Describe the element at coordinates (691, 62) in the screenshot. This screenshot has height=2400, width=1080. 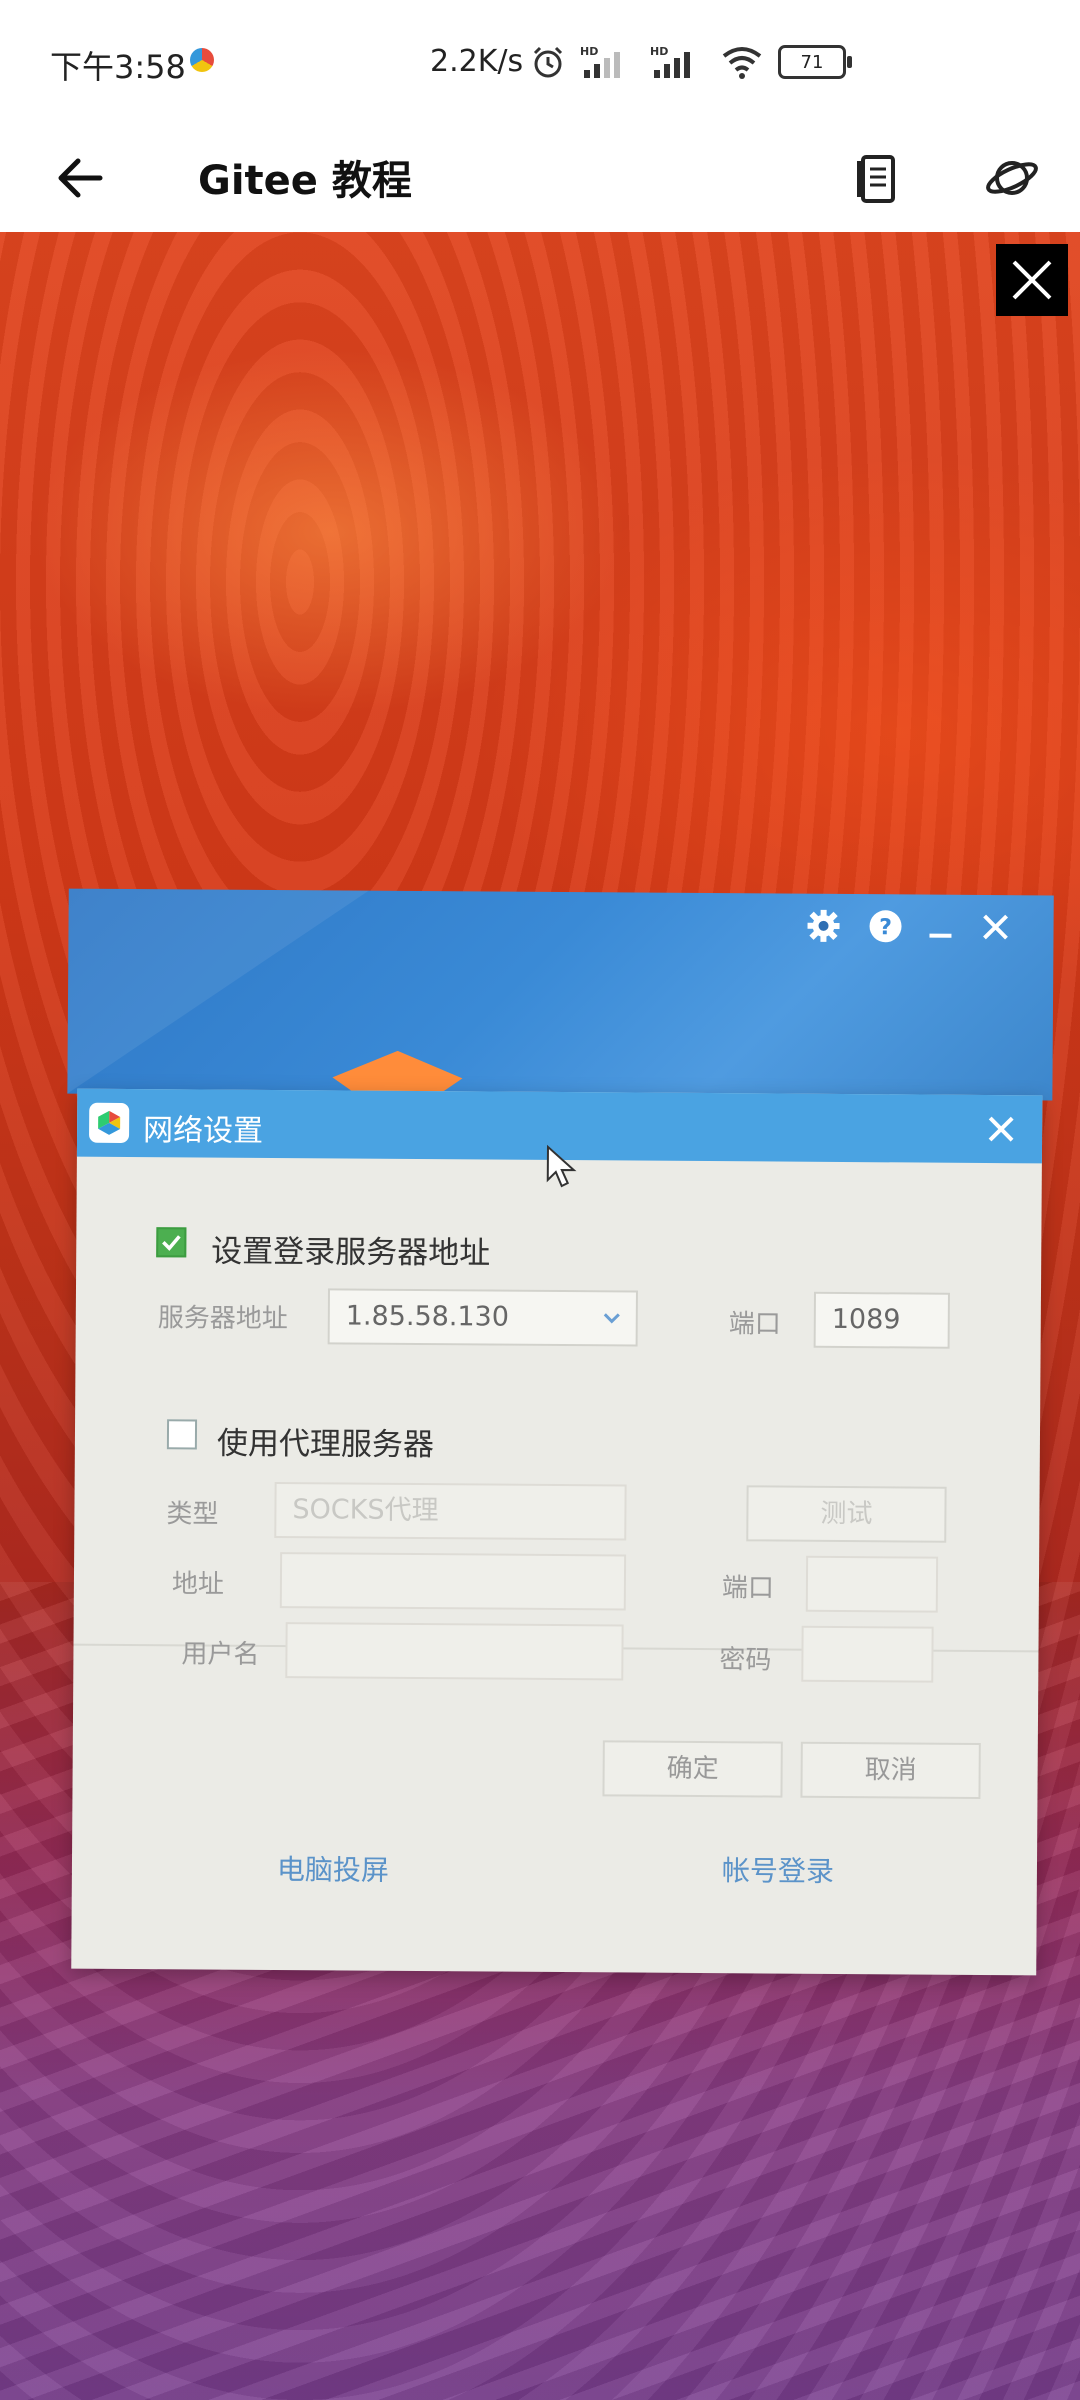
I see `status-icons: HD HD 71` at that location.